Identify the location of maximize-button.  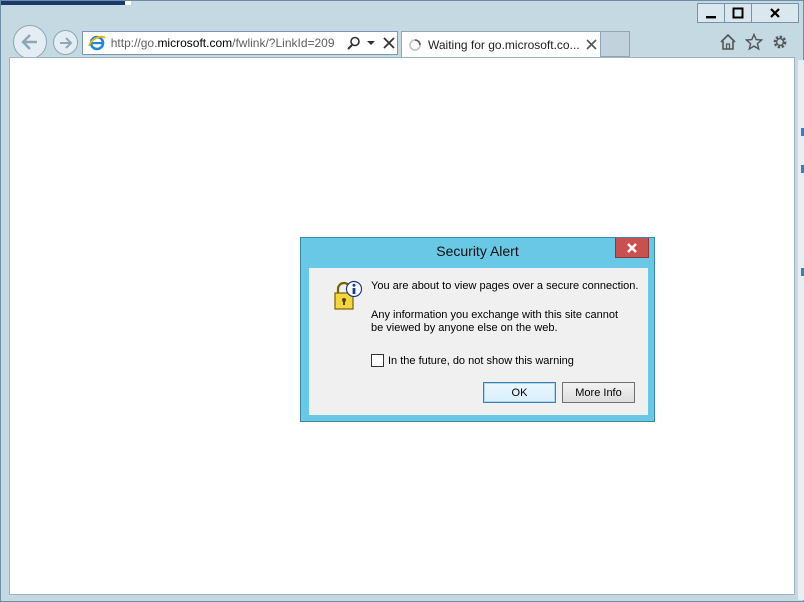
(738, 13).